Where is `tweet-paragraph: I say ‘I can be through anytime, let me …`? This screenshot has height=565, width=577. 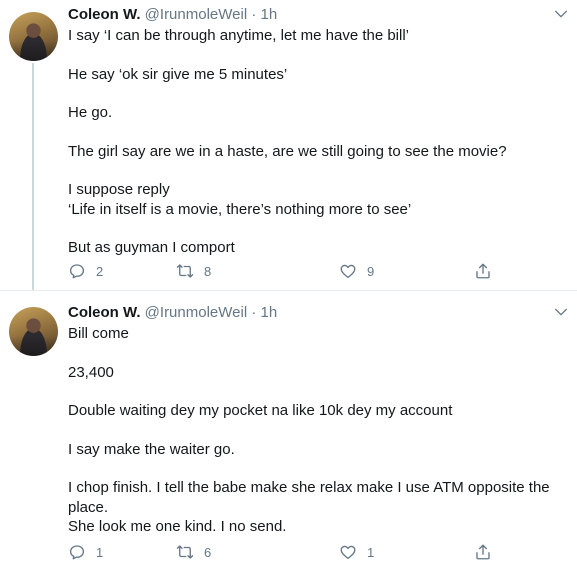
tweet-paragraph: I say ‘I can be through anytime, let me … is located at coordinates (239, 35).